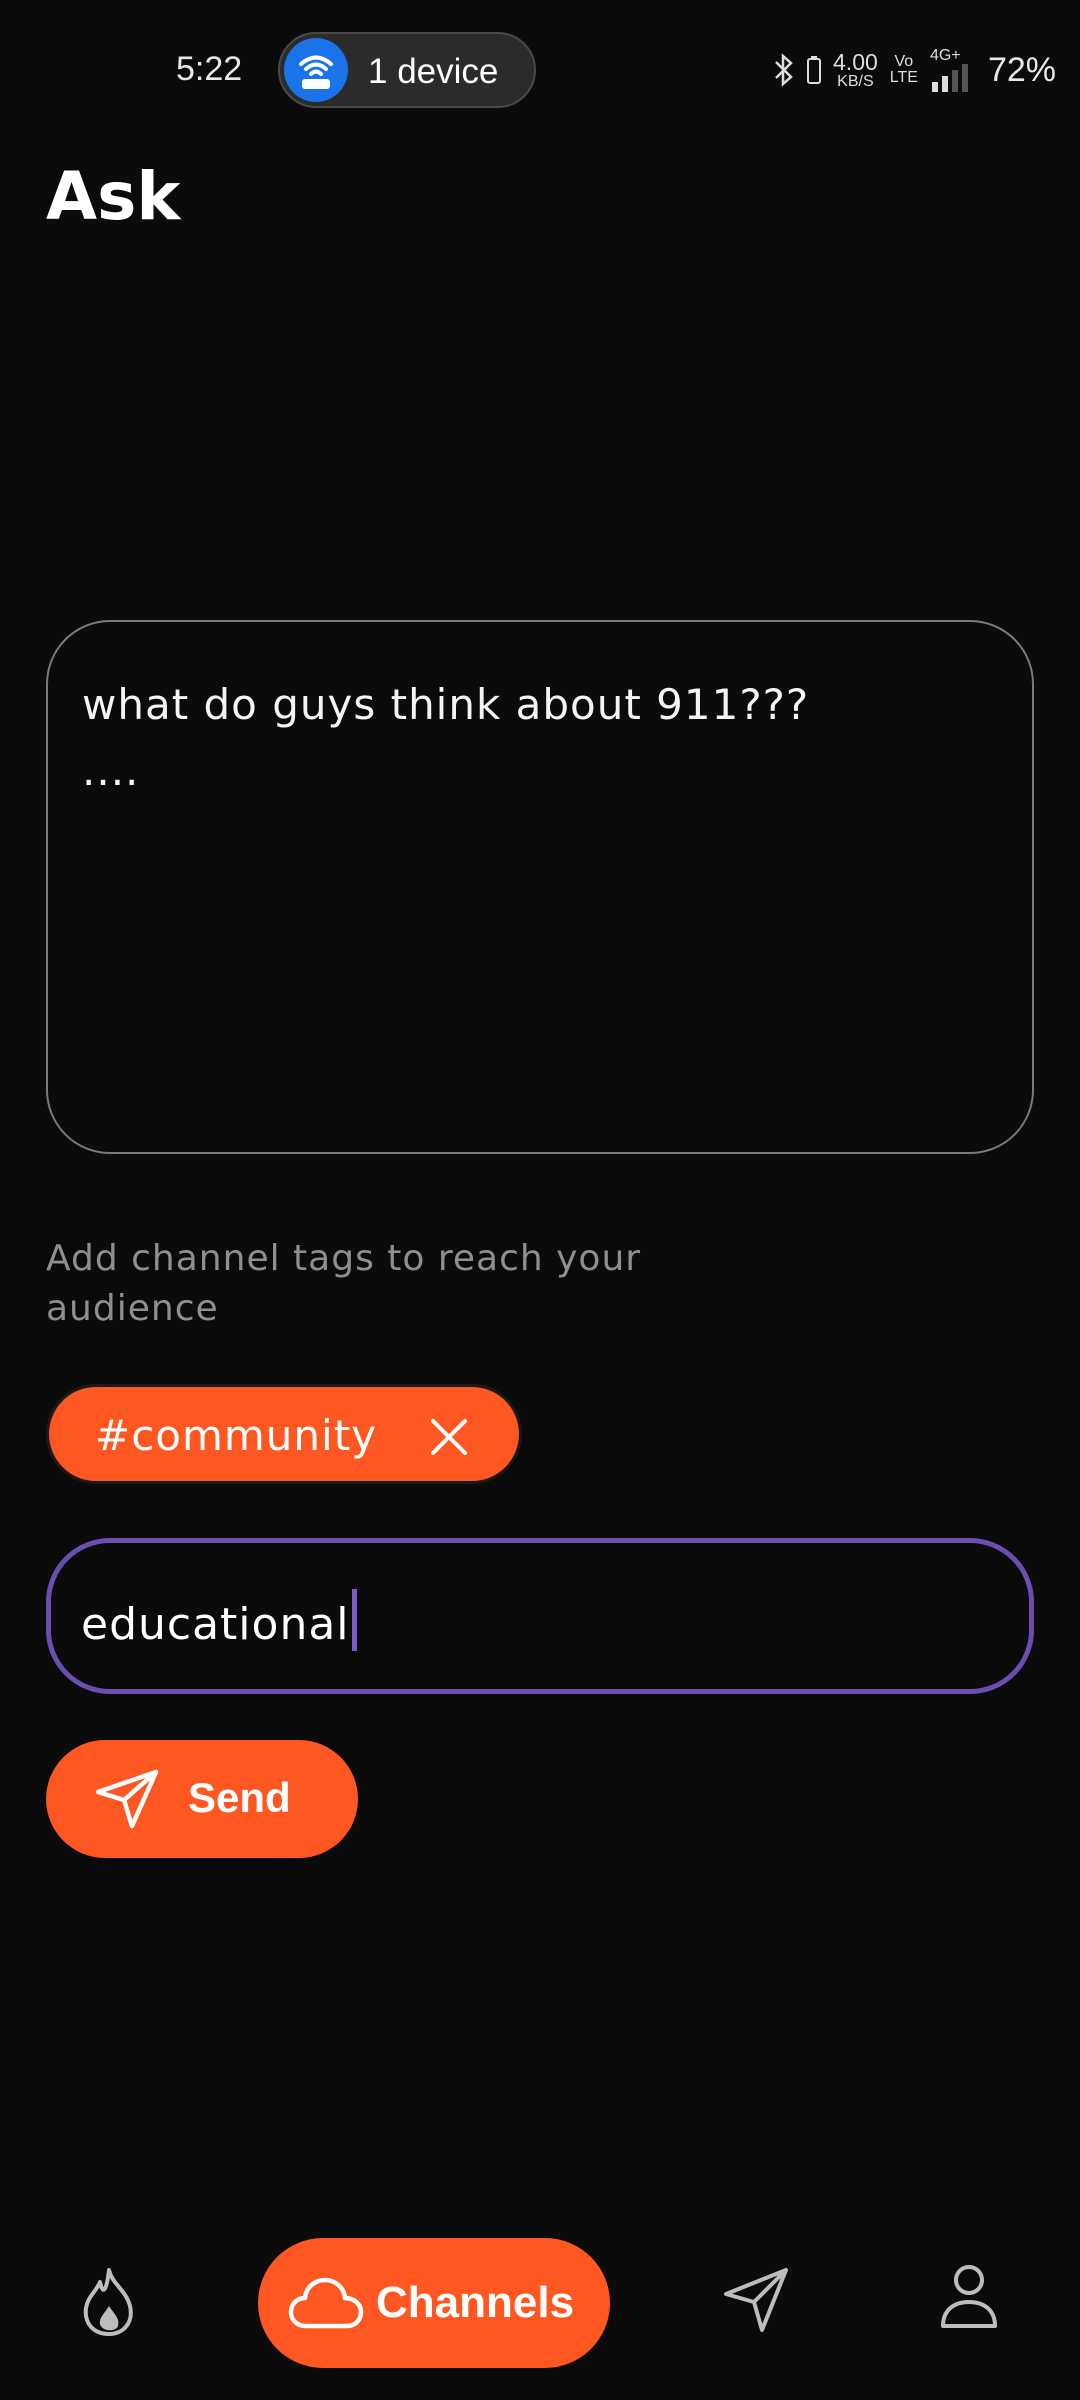  I want to click on tag-input-text: educational, so click(215, 1624).